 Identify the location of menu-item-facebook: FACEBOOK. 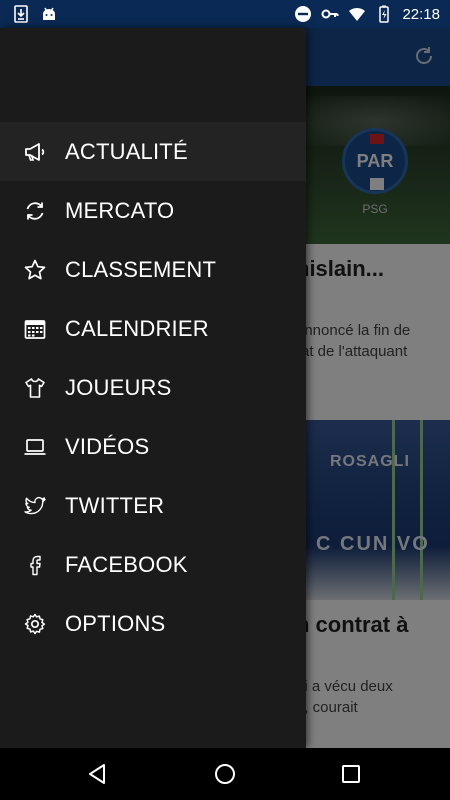
(153, 564).